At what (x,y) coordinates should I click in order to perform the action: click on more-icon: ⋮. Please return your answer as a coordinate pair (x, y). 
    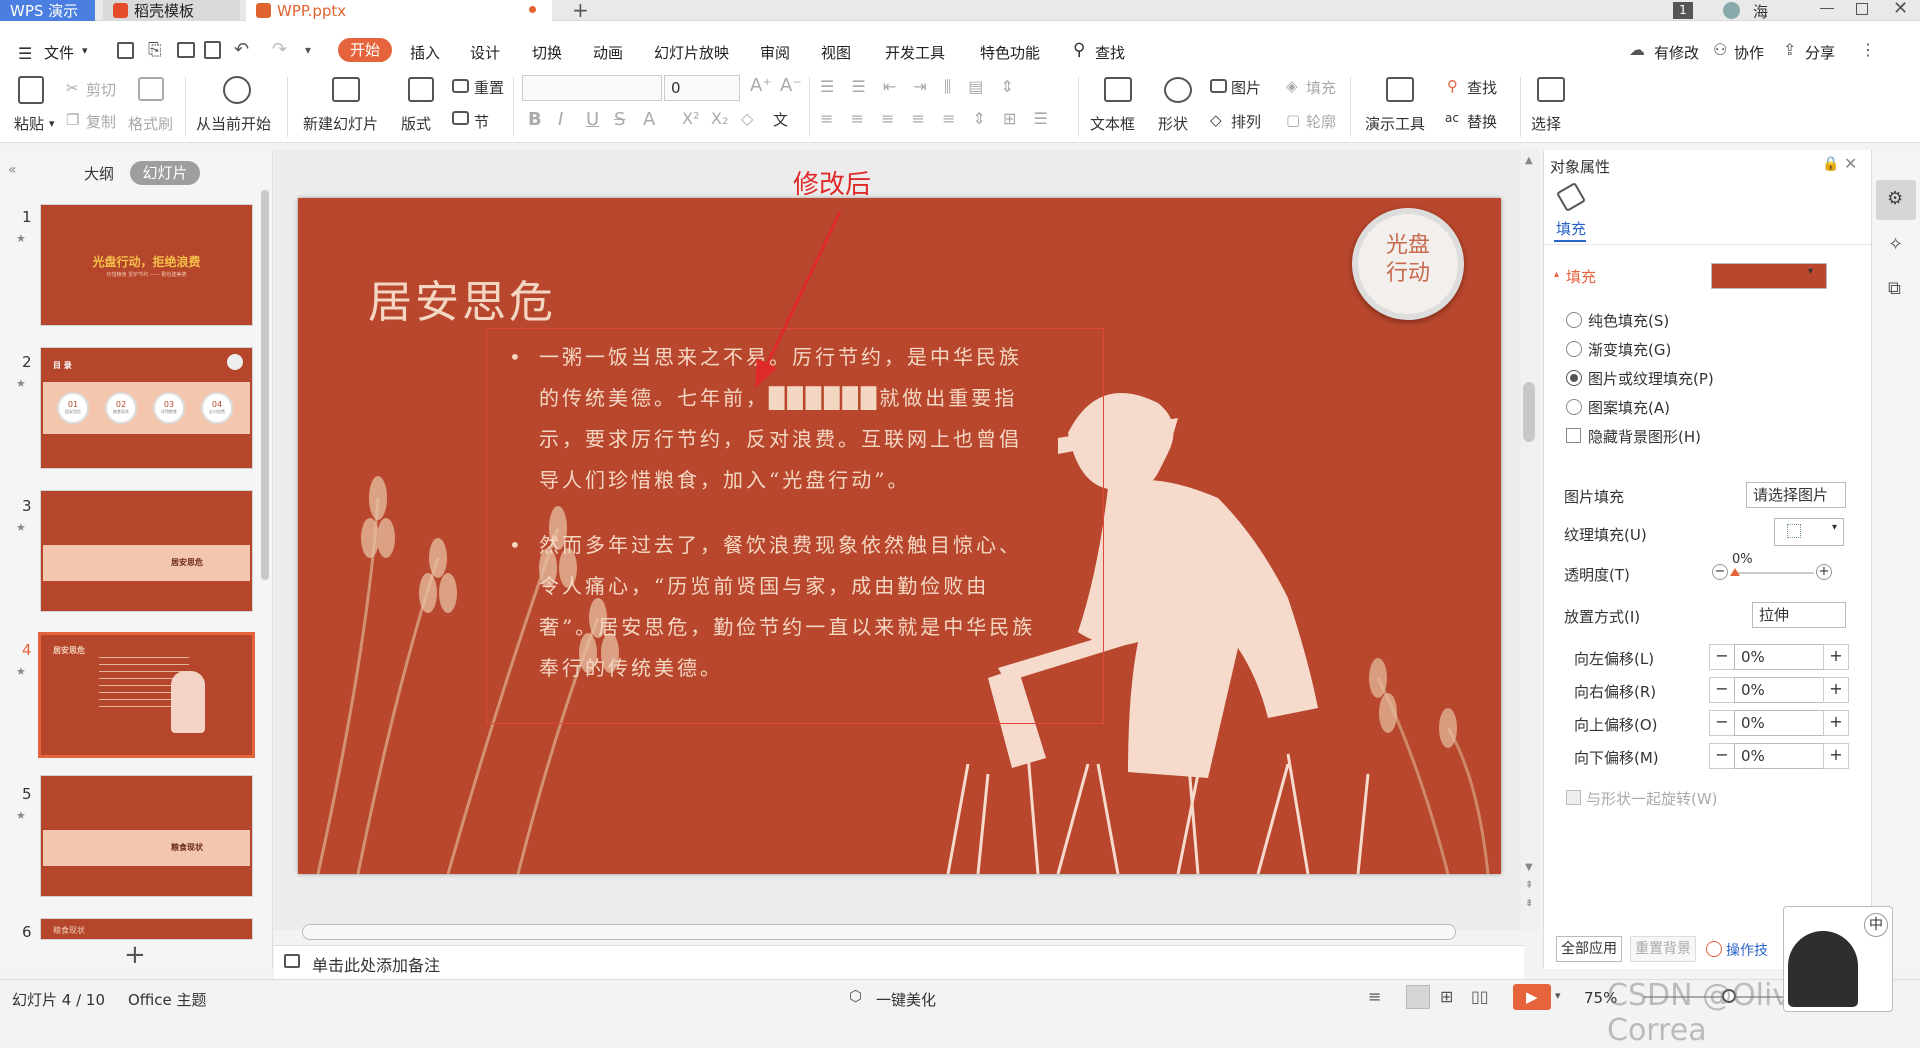
    Looking at the image, I should click on (1868, 49).